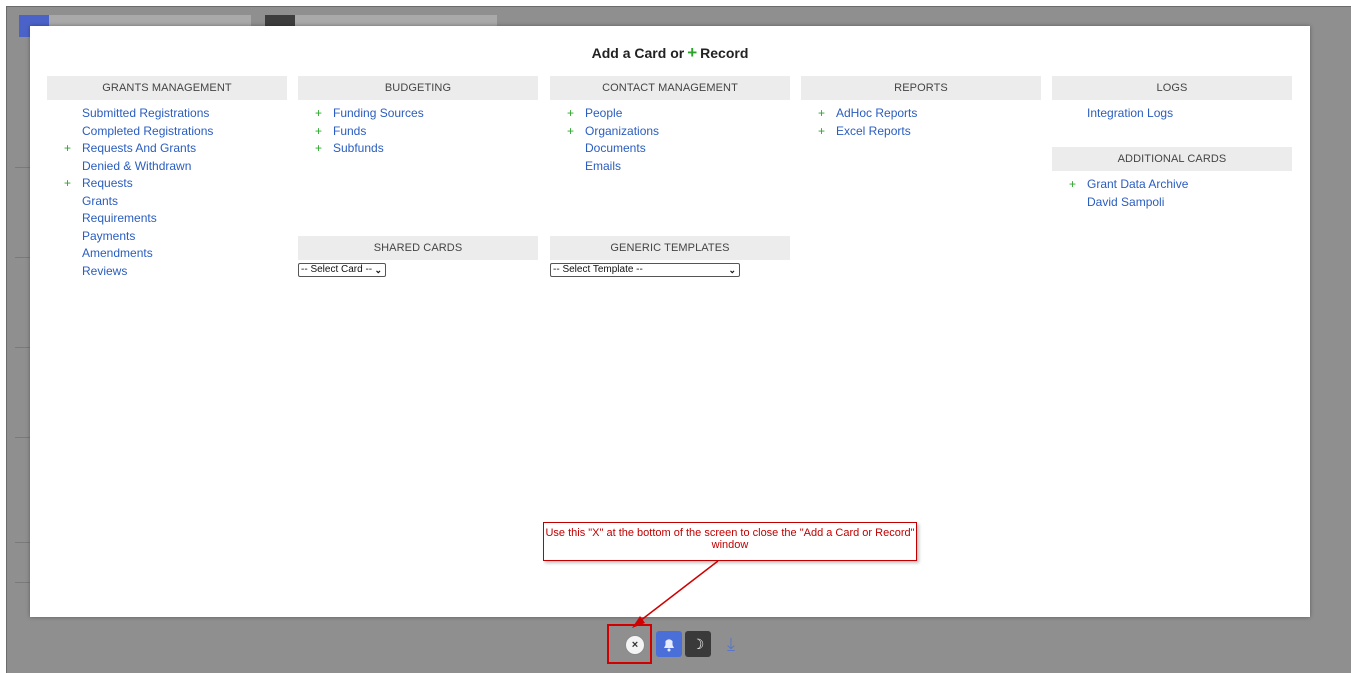 This screenshot has height=673, width=1351. I want to click on modal-title-suffix: Record, so click(724, 53).